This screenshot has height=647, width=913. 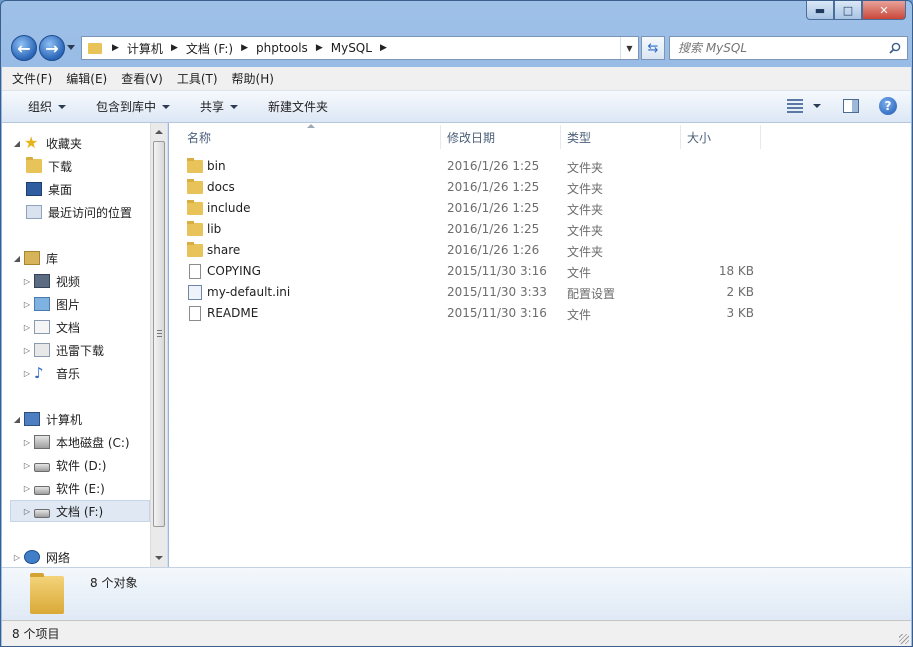 What do you see at coordinates (363, 48) in the screenshot?
I see `breadcrumb-mysql: MySQL ▶` at bounding box center [363, 48].